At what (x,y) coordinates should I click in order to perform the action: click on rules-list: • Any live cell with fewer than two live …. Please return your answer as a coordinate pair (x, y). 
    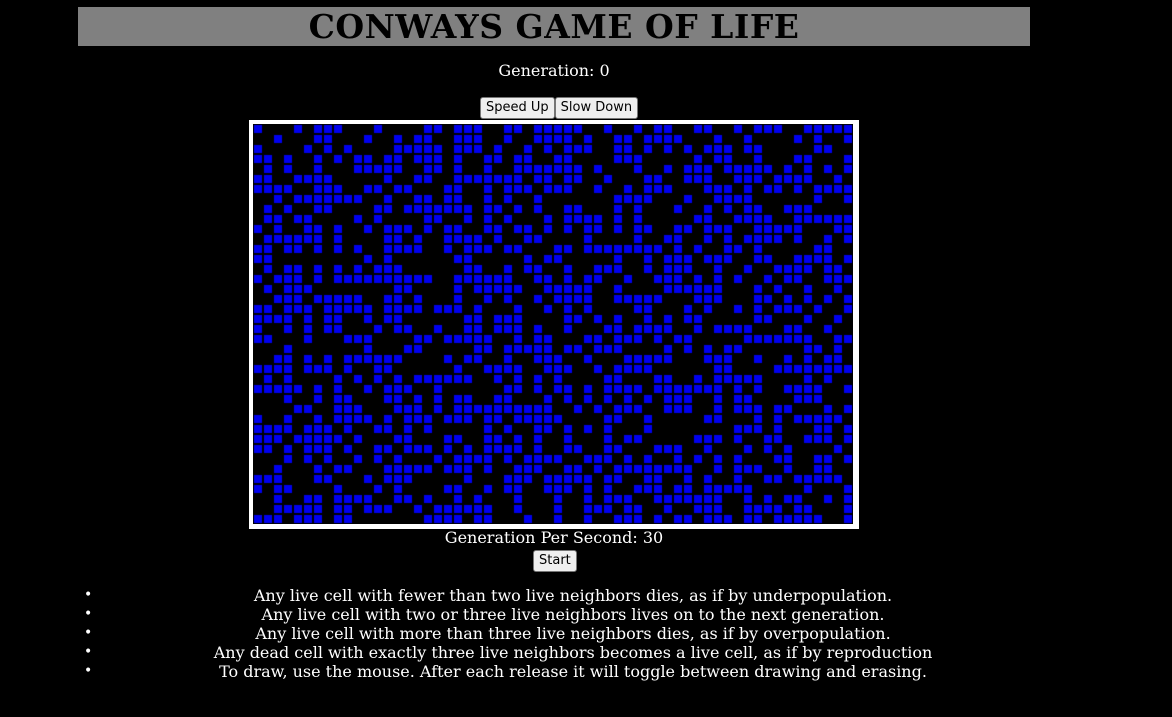
    Looking at the image, I should click on (573, 633).